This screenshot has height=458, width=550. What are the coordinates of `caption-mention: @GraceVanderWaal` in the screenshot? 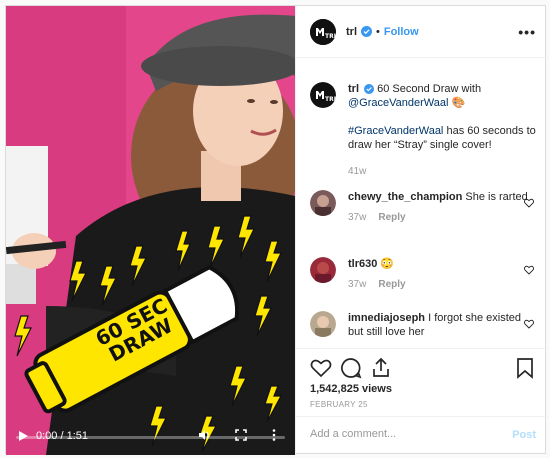 It's located at (398, 103).